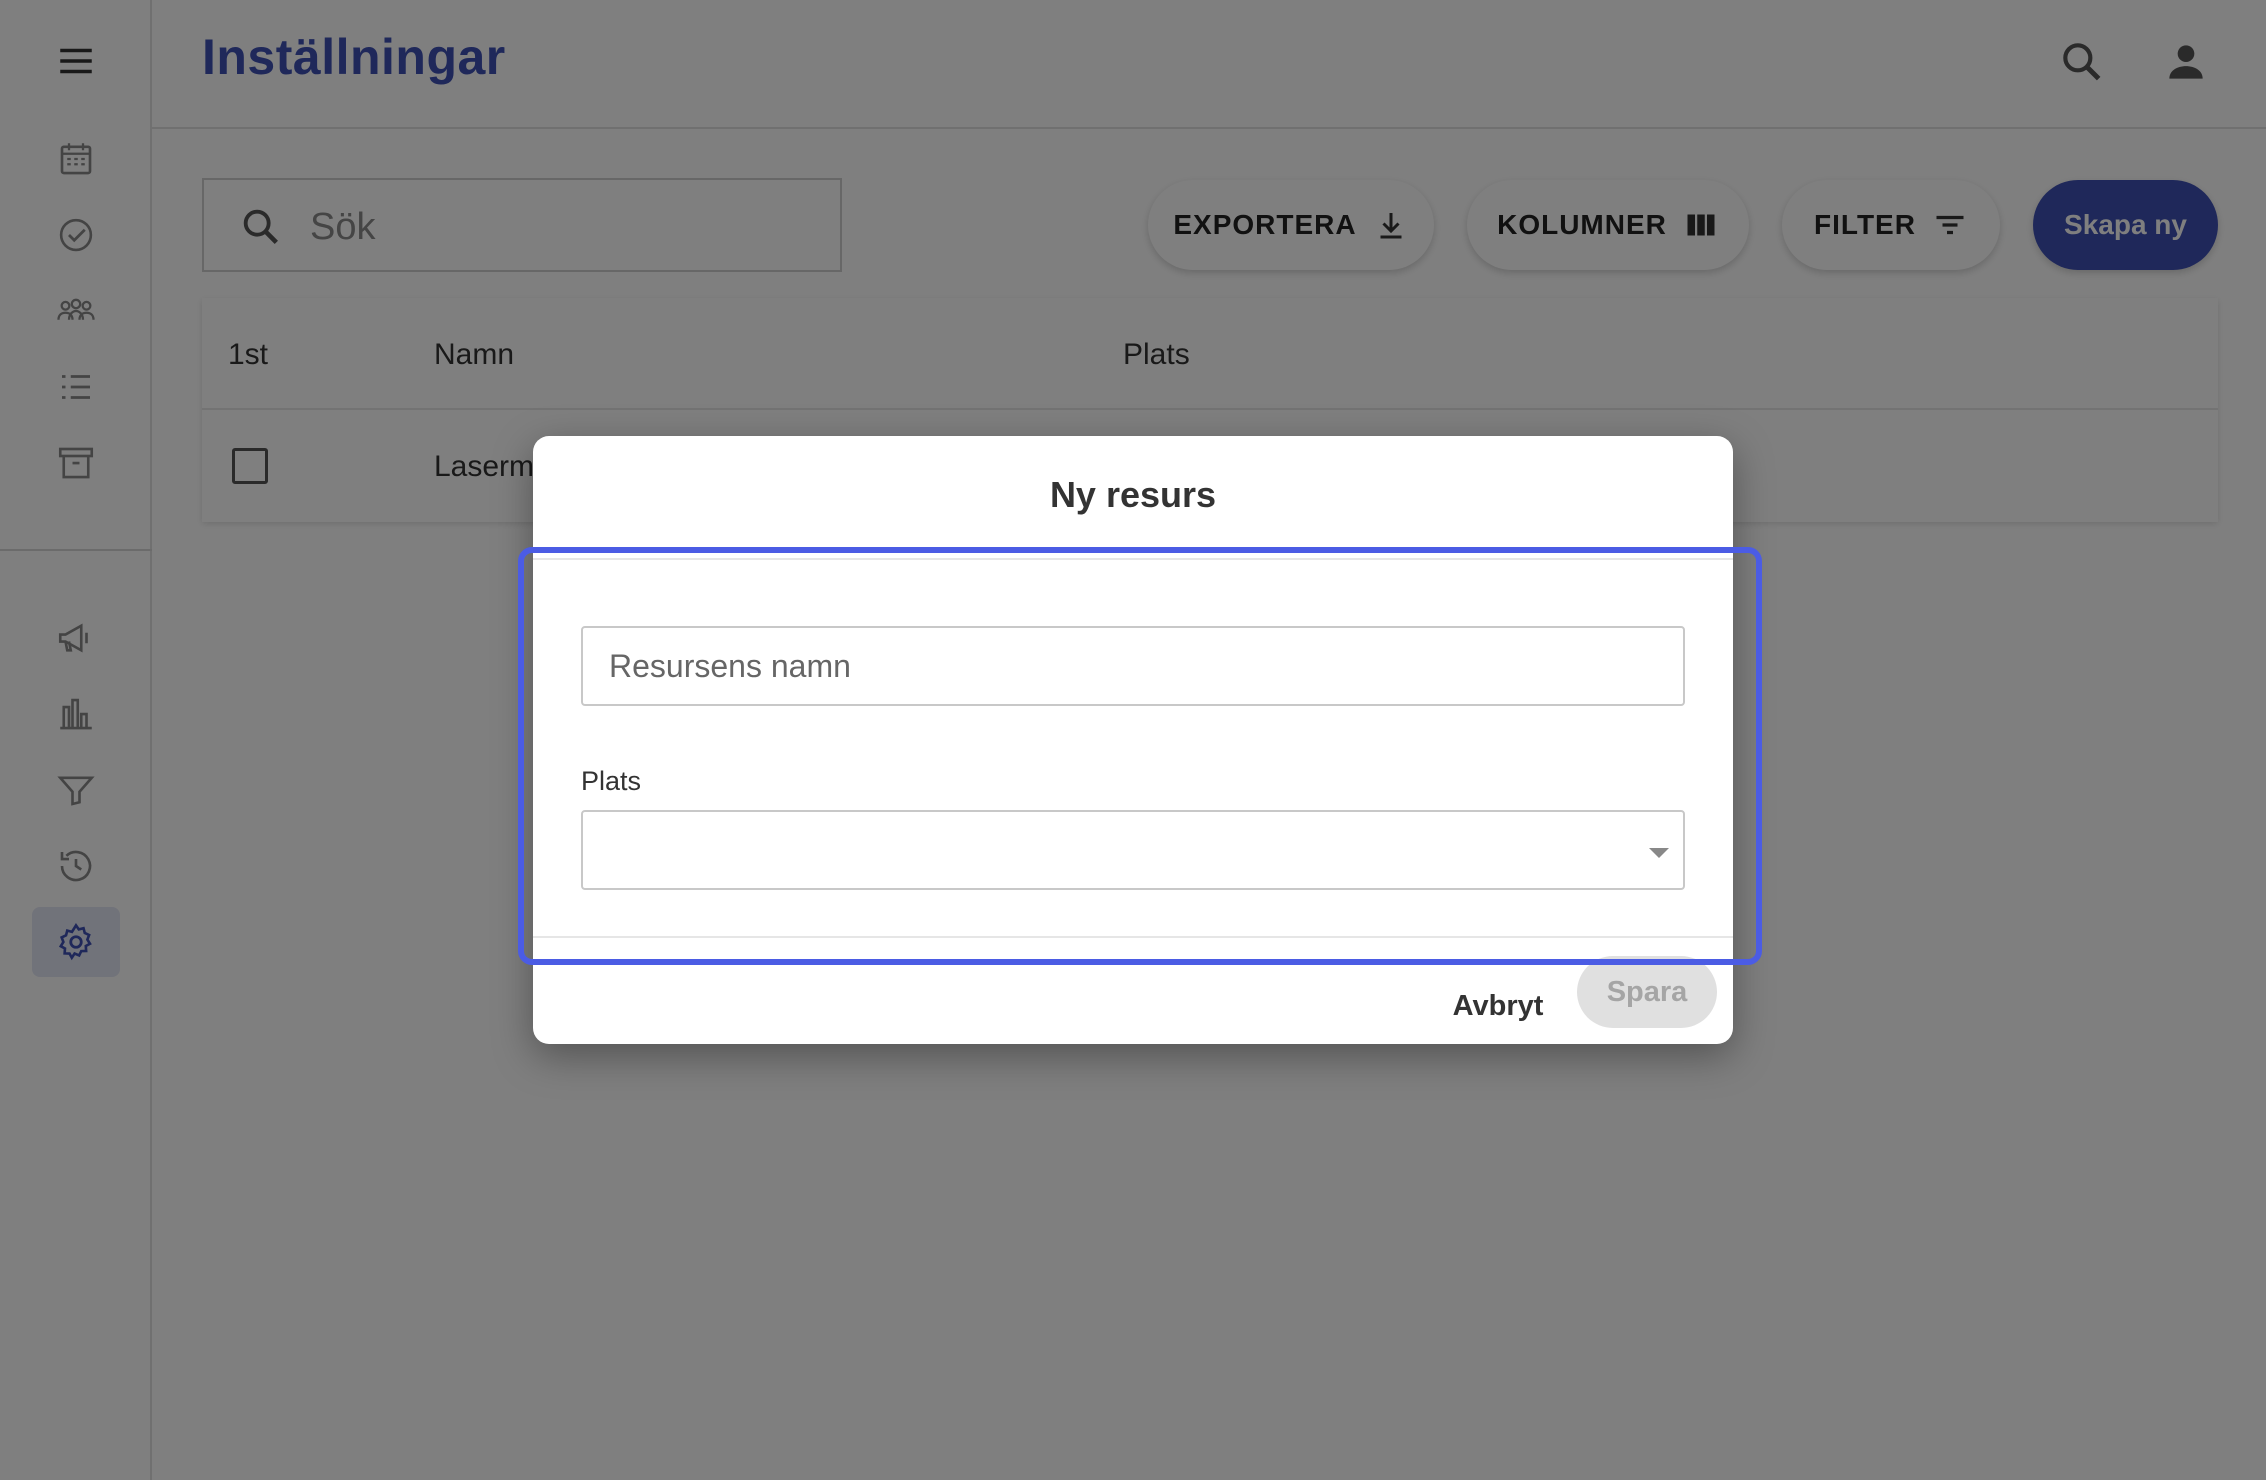 The image size is (2266, 1480). Describe the element at coordinates (1647, 992) in the screenshot. I see `save-button: Spara` at that location.